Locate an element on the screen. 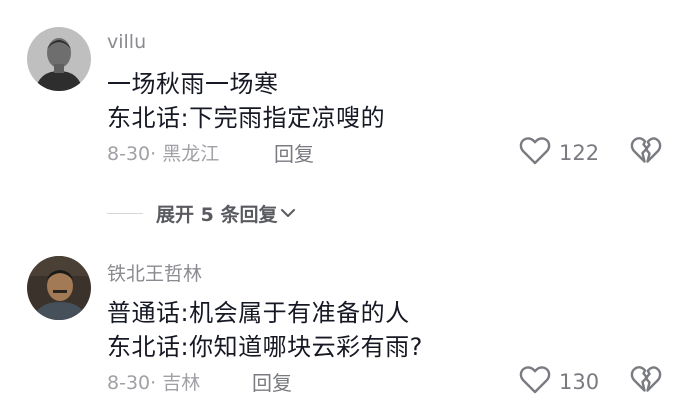 The height and width of the screenshot is (418, 690). comment-location: 黑龙江 is located at coordinates (191, 154).